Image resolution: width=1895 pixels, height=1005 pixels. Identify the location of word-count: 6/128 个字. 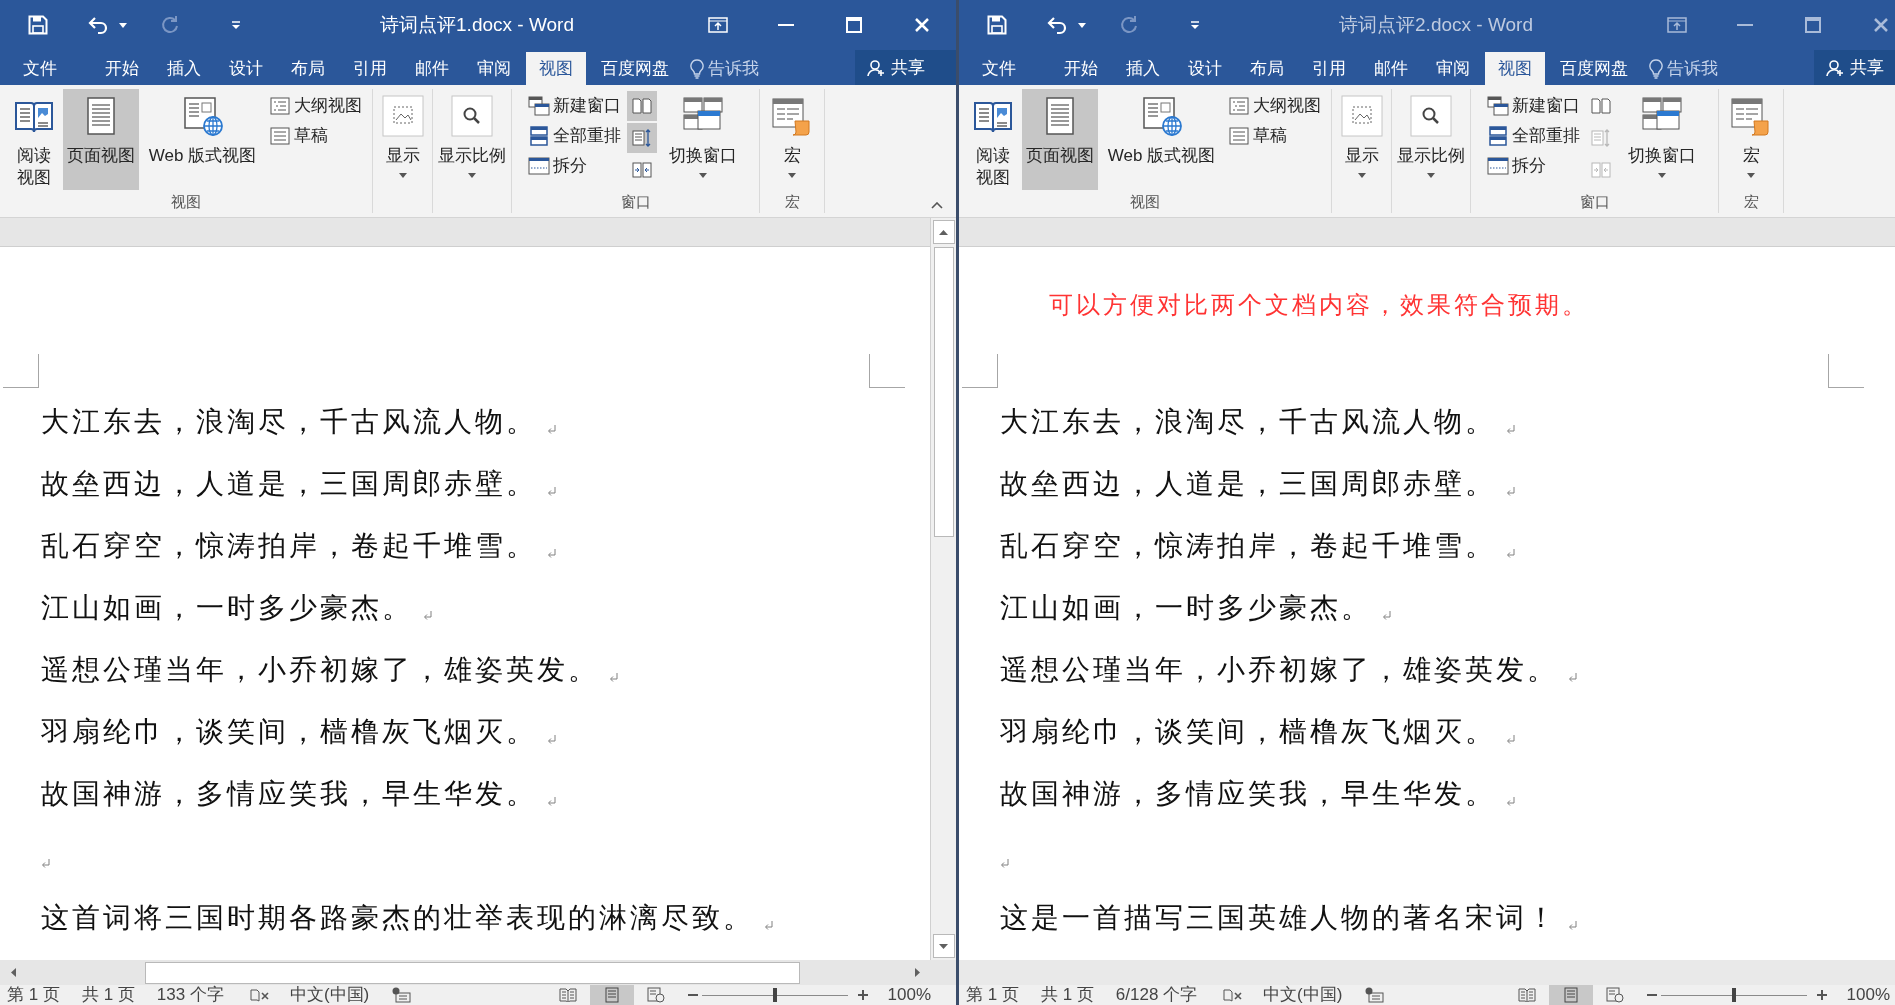
(1156, 995).